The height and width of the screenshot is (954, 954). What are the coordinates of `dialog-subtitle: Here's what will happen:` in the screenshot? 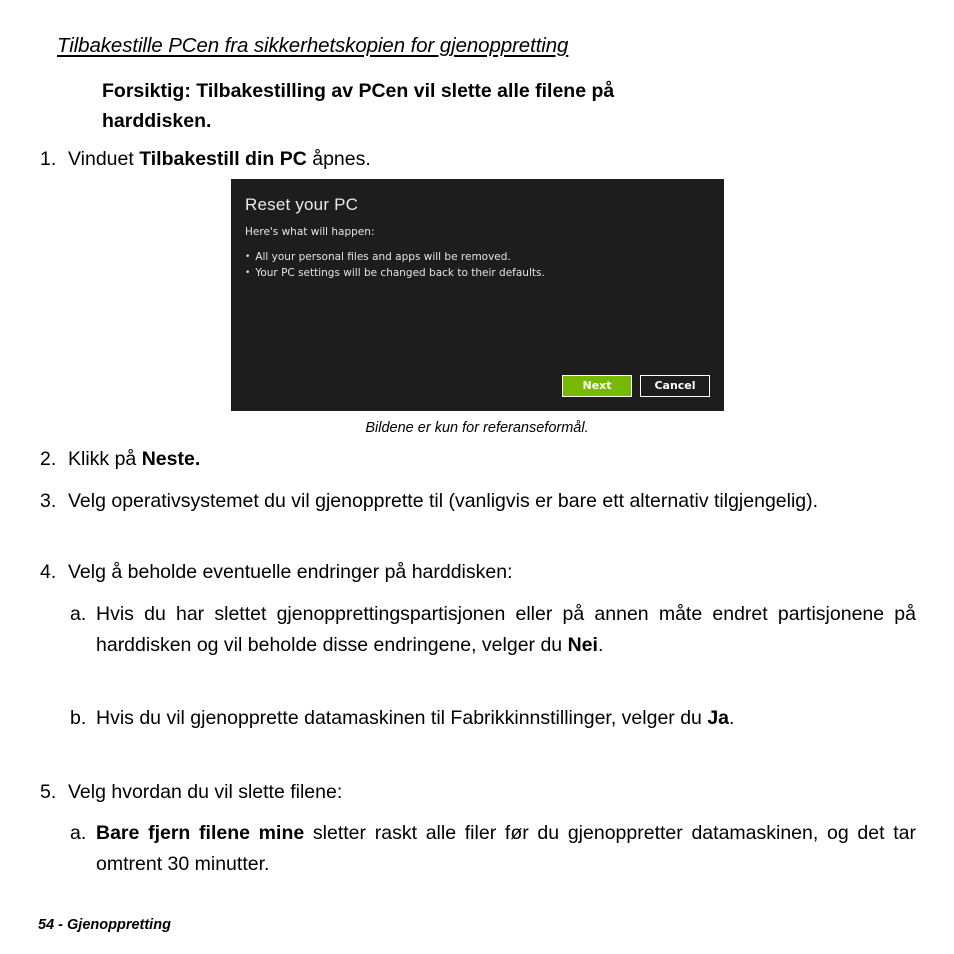 It's located at (310, 232).